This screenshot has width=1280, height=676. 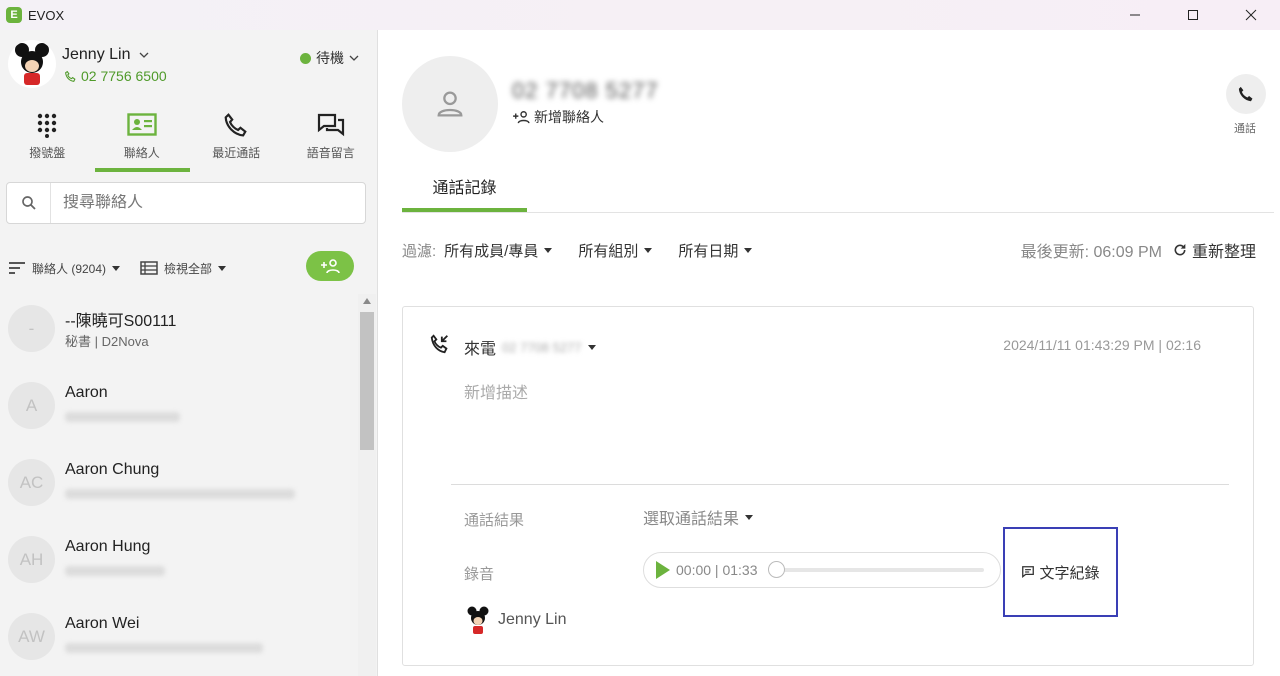 I want to click on refresh-area: 最後更新: 06:09 PM 重新整理, so click(x=1138, y=250).